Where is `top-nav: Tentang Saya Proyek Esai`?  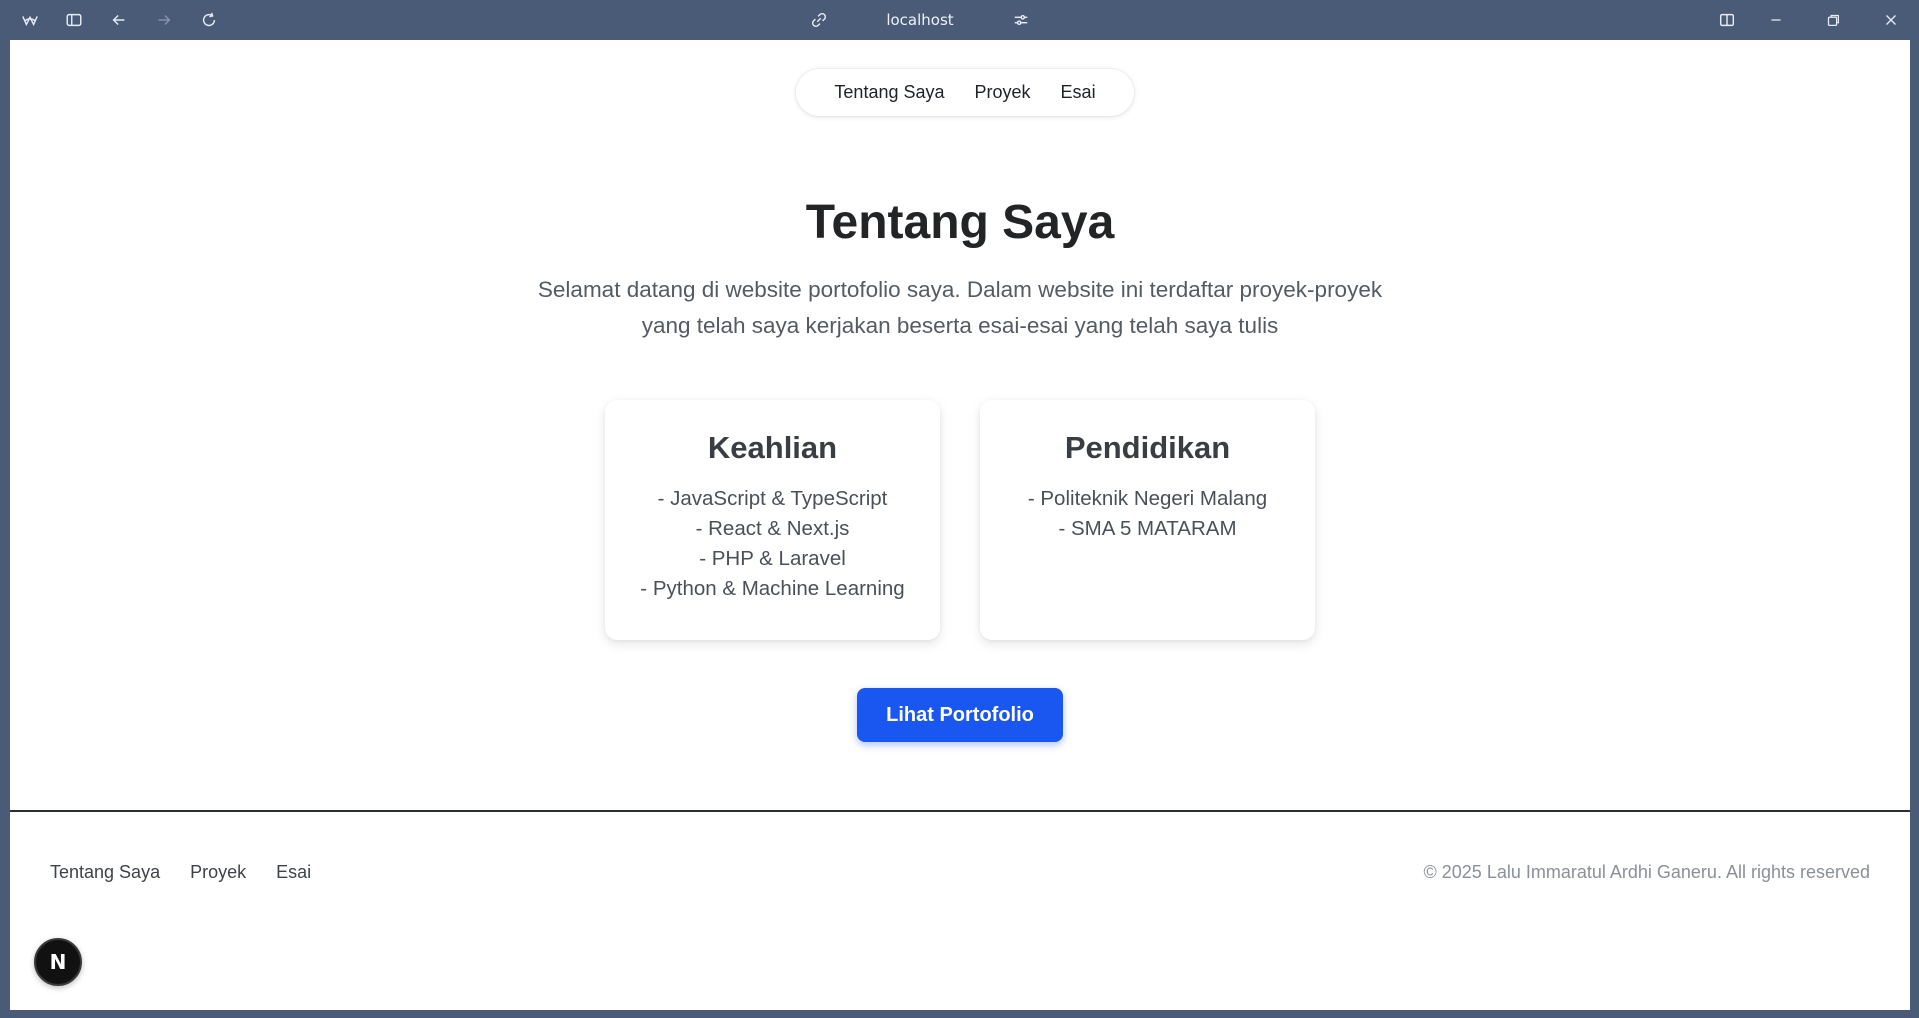 top-nav: Tentang Saya Proyek Esai is located at coordinates (965, 92).